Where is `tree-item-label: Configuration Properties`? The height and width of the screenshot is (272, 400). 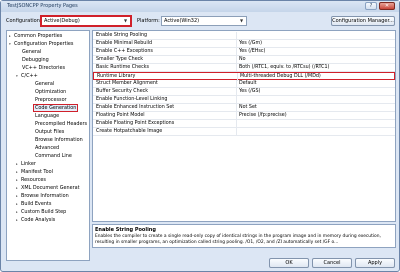 tree-item-label: Configuration Properties is located at coordinates (44, 44).